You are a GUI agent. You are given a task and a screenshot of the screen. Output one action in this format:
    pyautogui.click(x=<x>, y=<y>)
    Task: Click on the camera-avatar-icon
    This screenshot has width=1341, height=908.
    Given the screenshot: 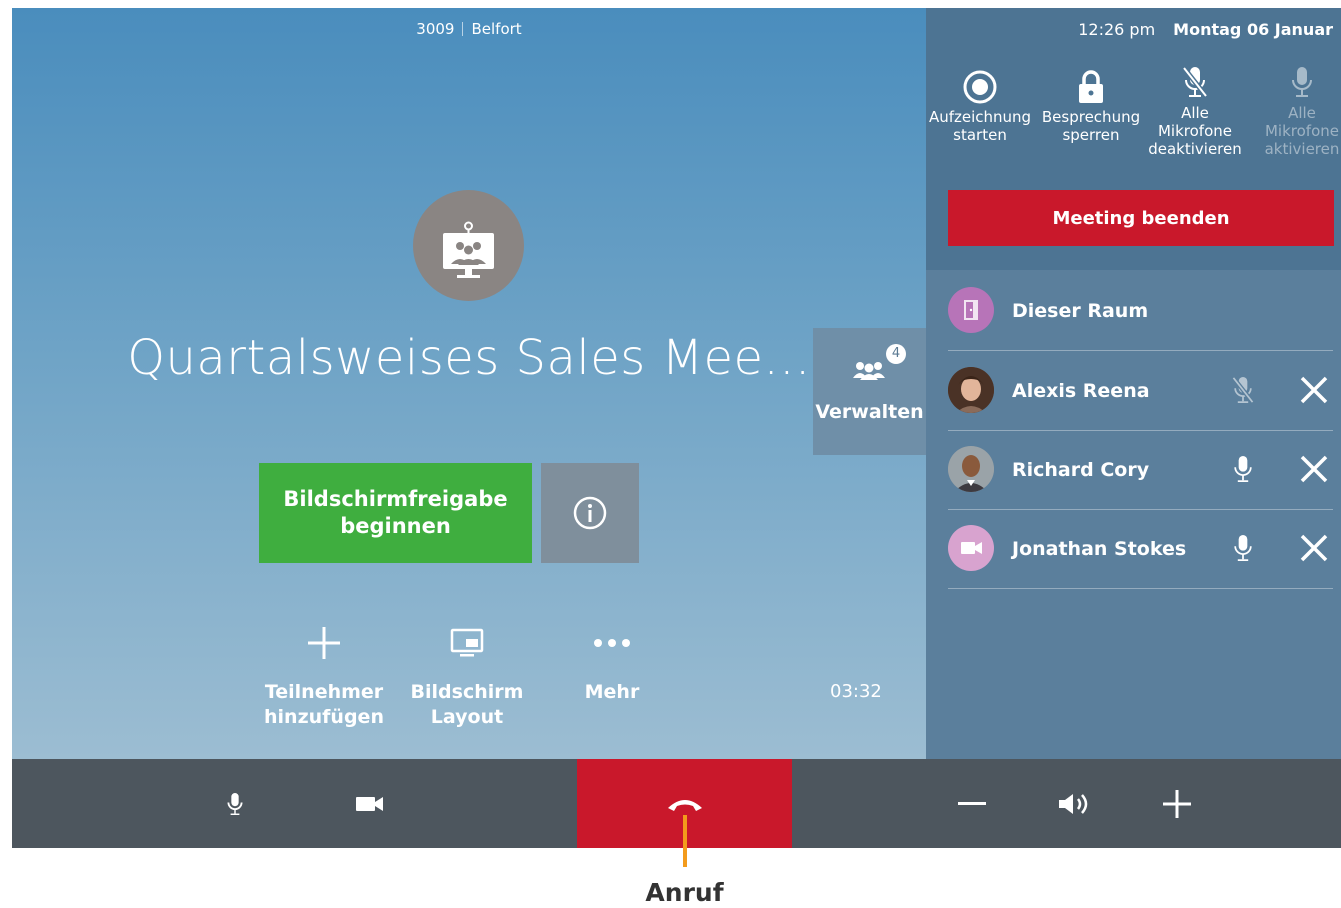 What is the action you would take?
    pyautogui.click(x=971, y=548)
    